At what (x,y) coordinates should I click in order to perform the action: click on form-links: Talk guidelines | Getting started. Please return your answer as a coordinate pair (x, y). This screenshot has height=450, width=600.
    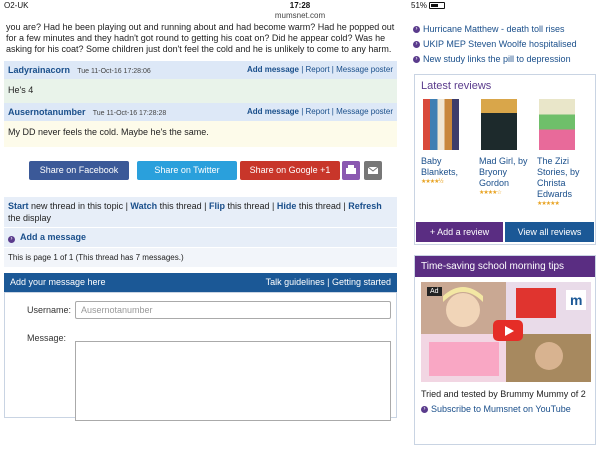
    Looking at the image, I should click on (328, 282).